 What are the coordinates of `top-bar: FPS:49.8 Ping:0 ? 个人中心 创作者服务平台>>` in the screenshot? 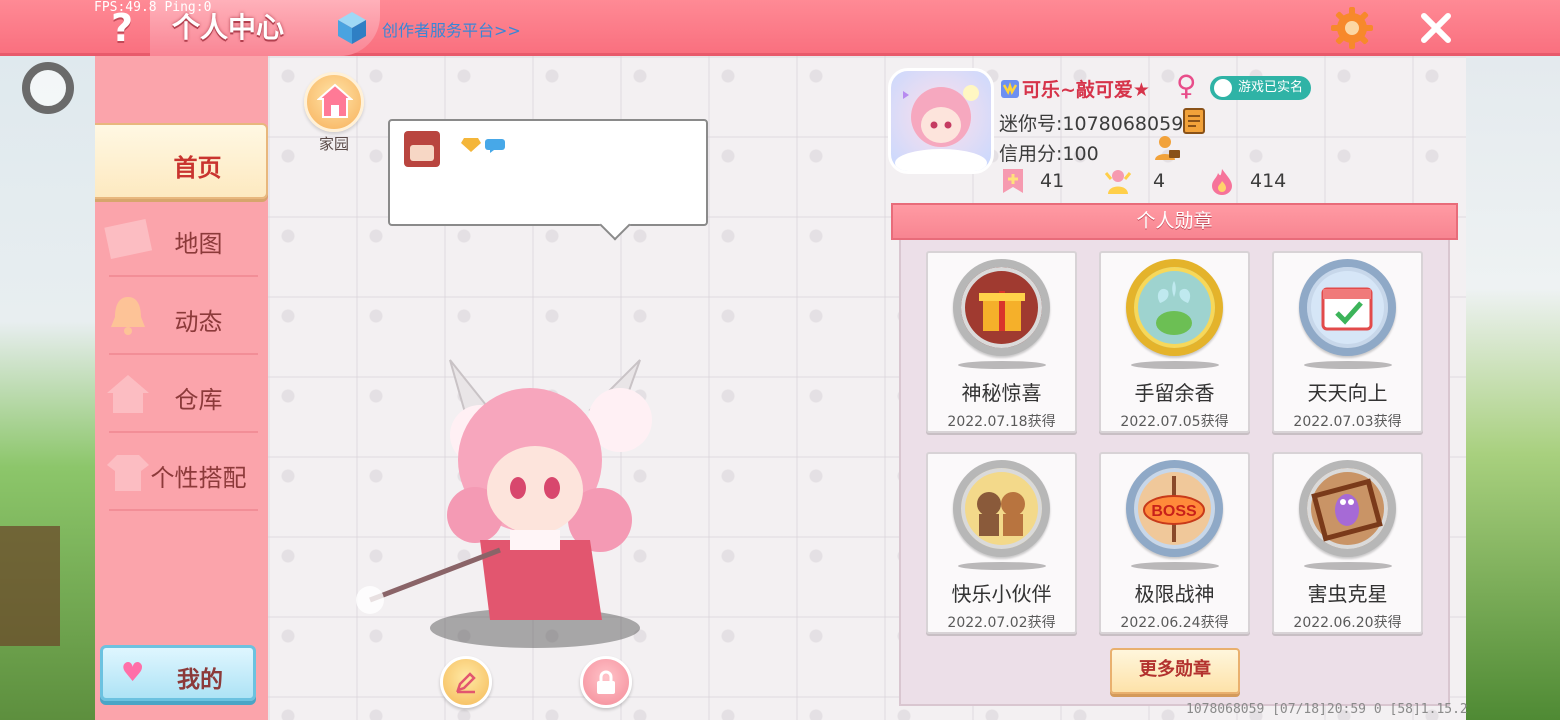 It's located at (780, 28).